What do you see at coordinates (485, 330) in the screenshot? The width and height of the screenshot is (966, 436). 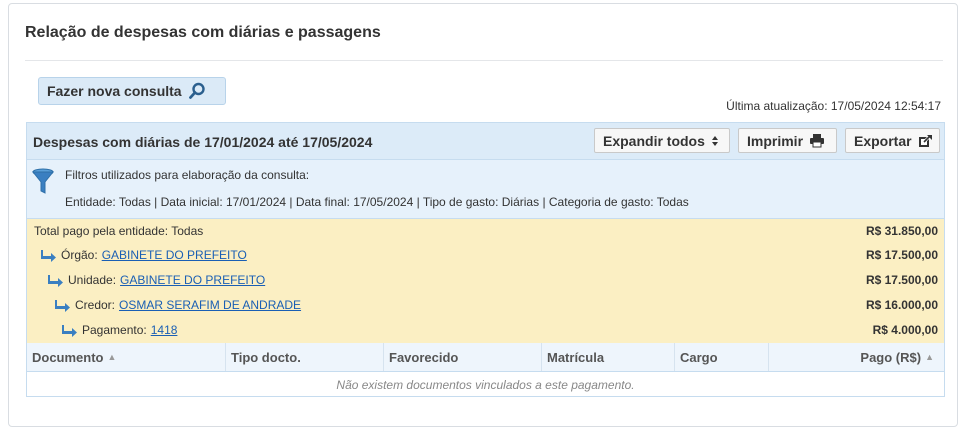 I see `tree-row-pagamento: Pagamento: 1418 R$ 4.000,00` at bounding box center [485, 330].